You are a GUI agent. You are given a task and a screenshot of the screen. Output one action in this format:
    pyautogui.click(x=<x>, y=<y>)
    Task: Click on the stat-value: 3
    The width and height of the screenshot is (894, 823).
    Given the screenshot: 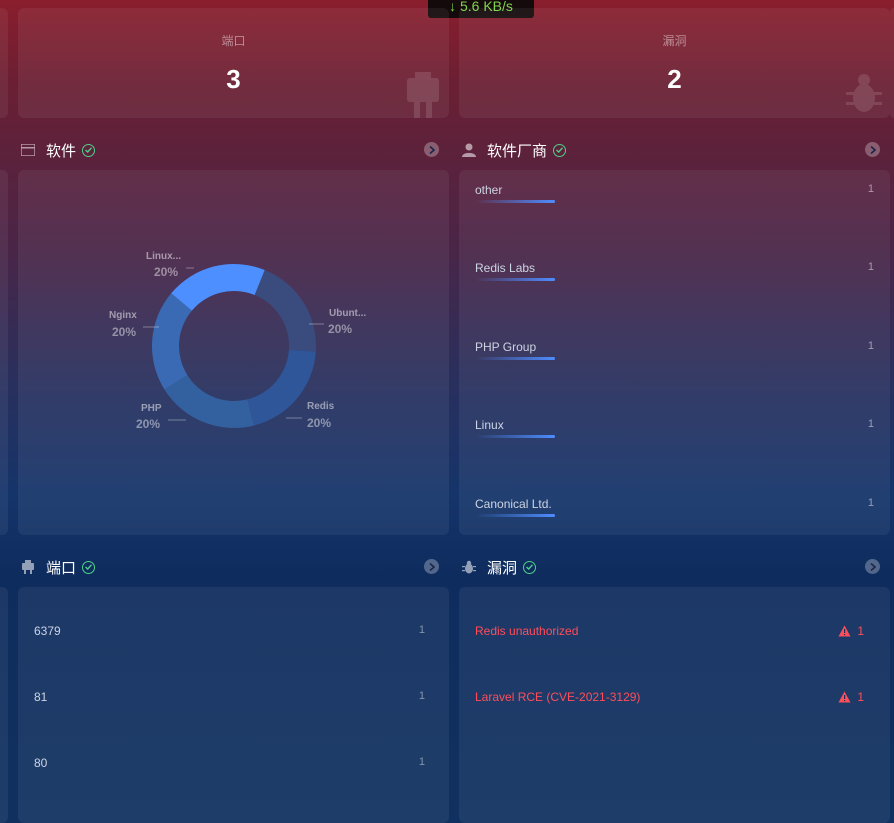 What is the action you would take?
    pyautogui.click(x=233, y=79)
    